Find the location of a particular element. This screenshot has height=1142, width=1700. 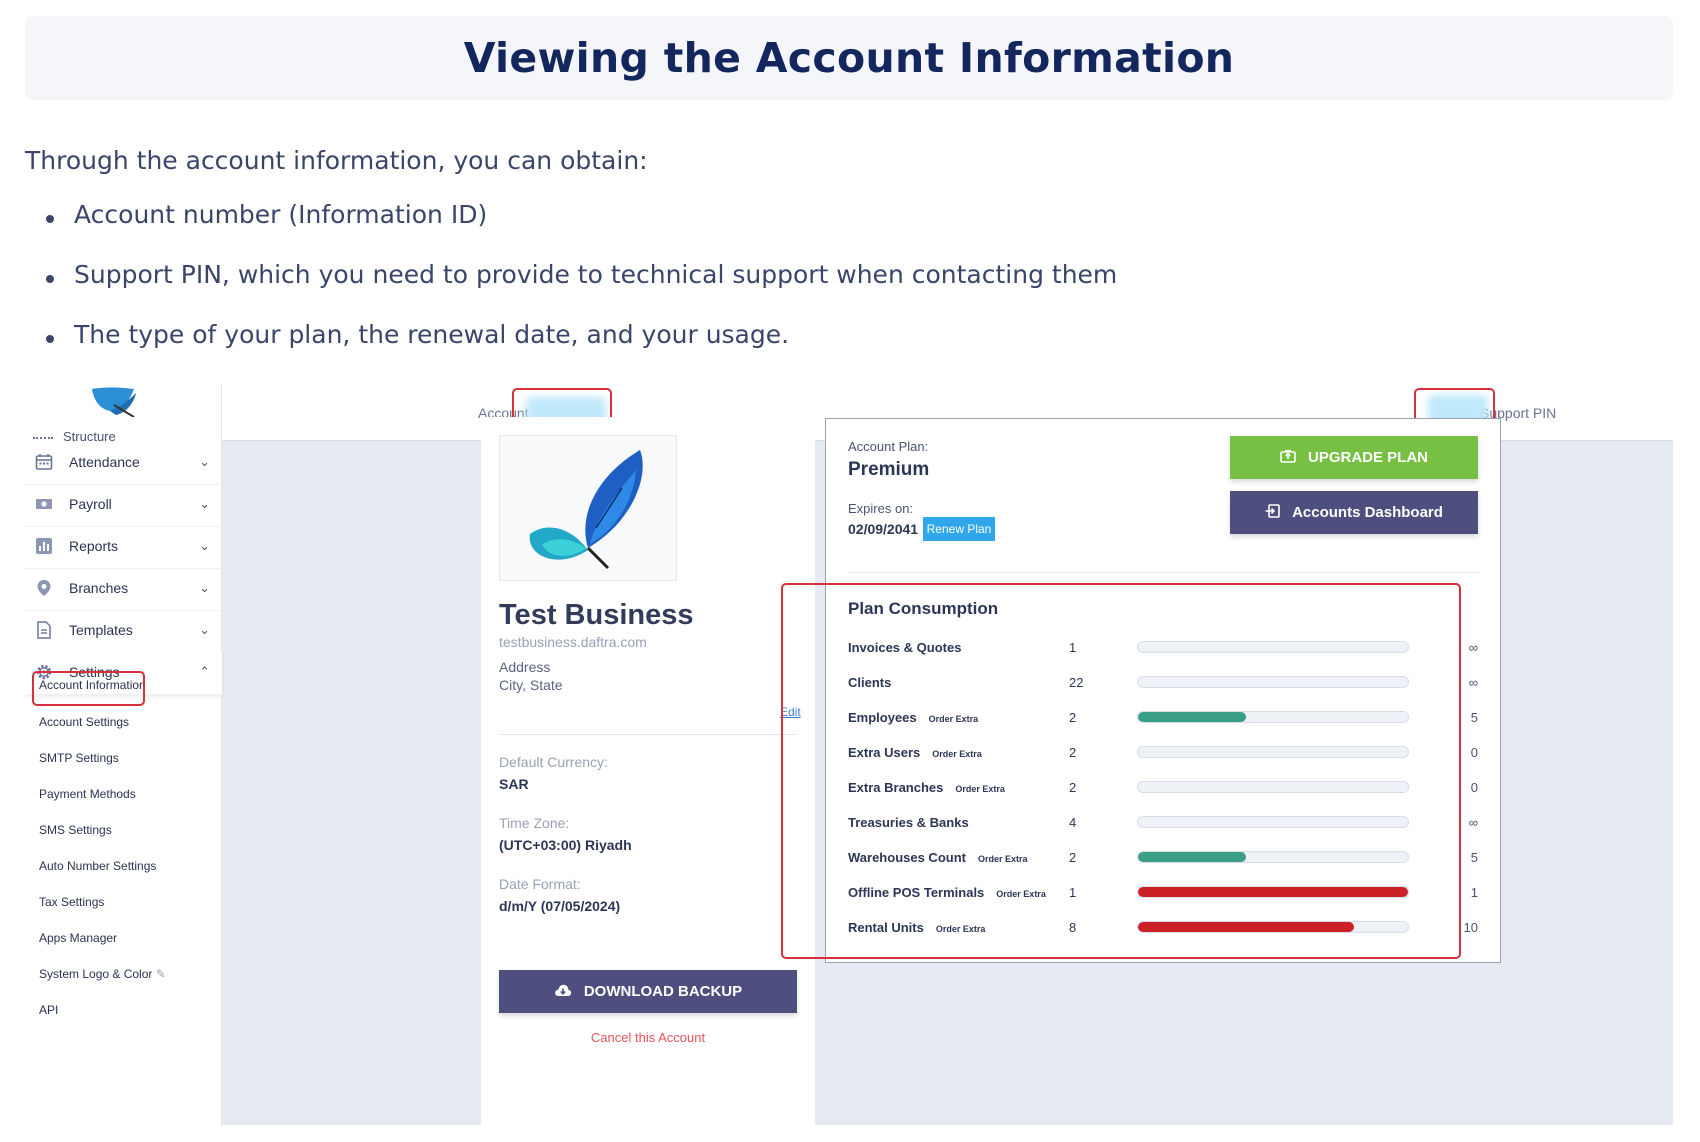

settings-sub-smtp: SMTP Settings is located at coordinates (79, 758).